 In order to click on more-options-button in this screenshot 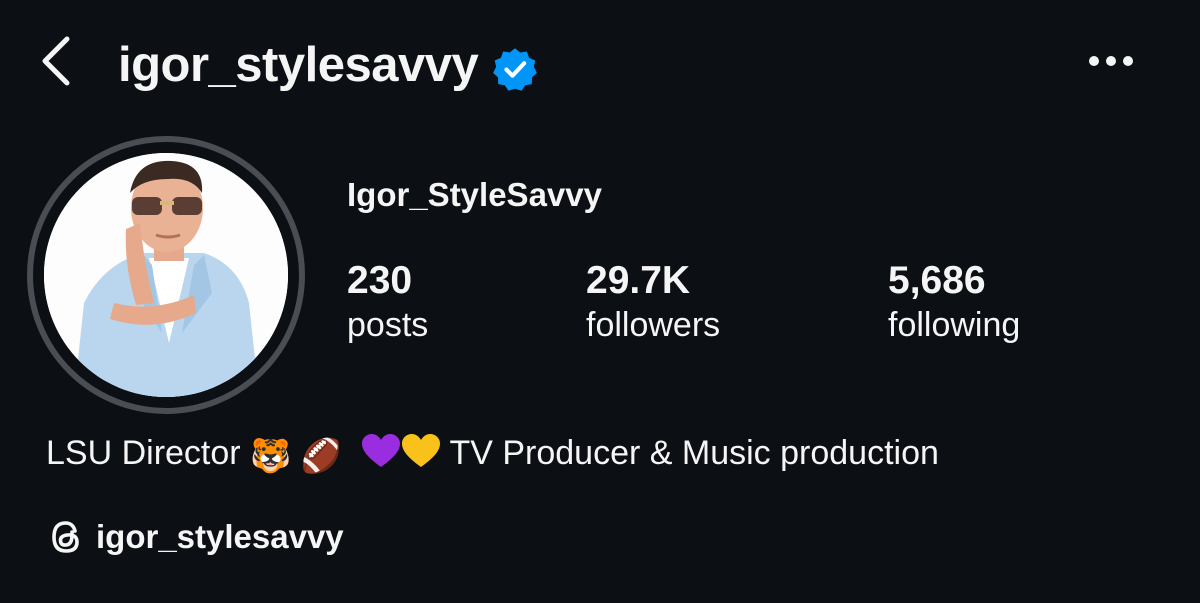, I will do `click(1111, 63)`.